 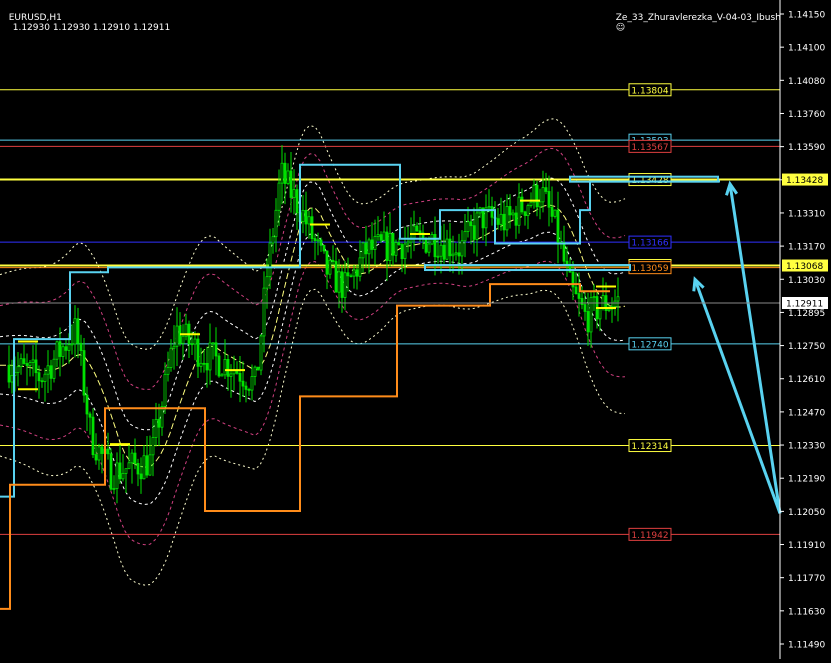 I want to click on axis-tick-label: 1.14080, so click(x=806, y=82).